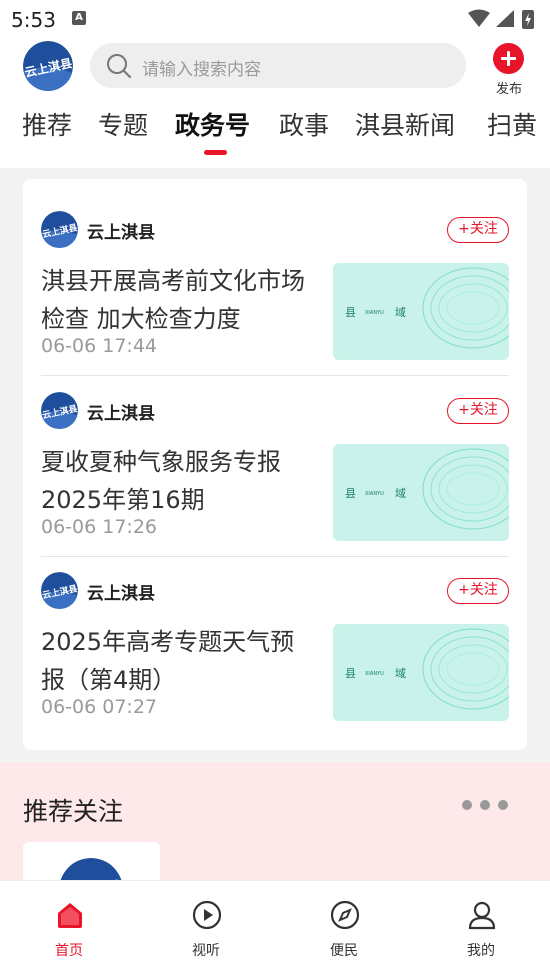 The height and width of the screenshot is (979, 550). I want to click on nav-label: 首页, so click(69, 951).